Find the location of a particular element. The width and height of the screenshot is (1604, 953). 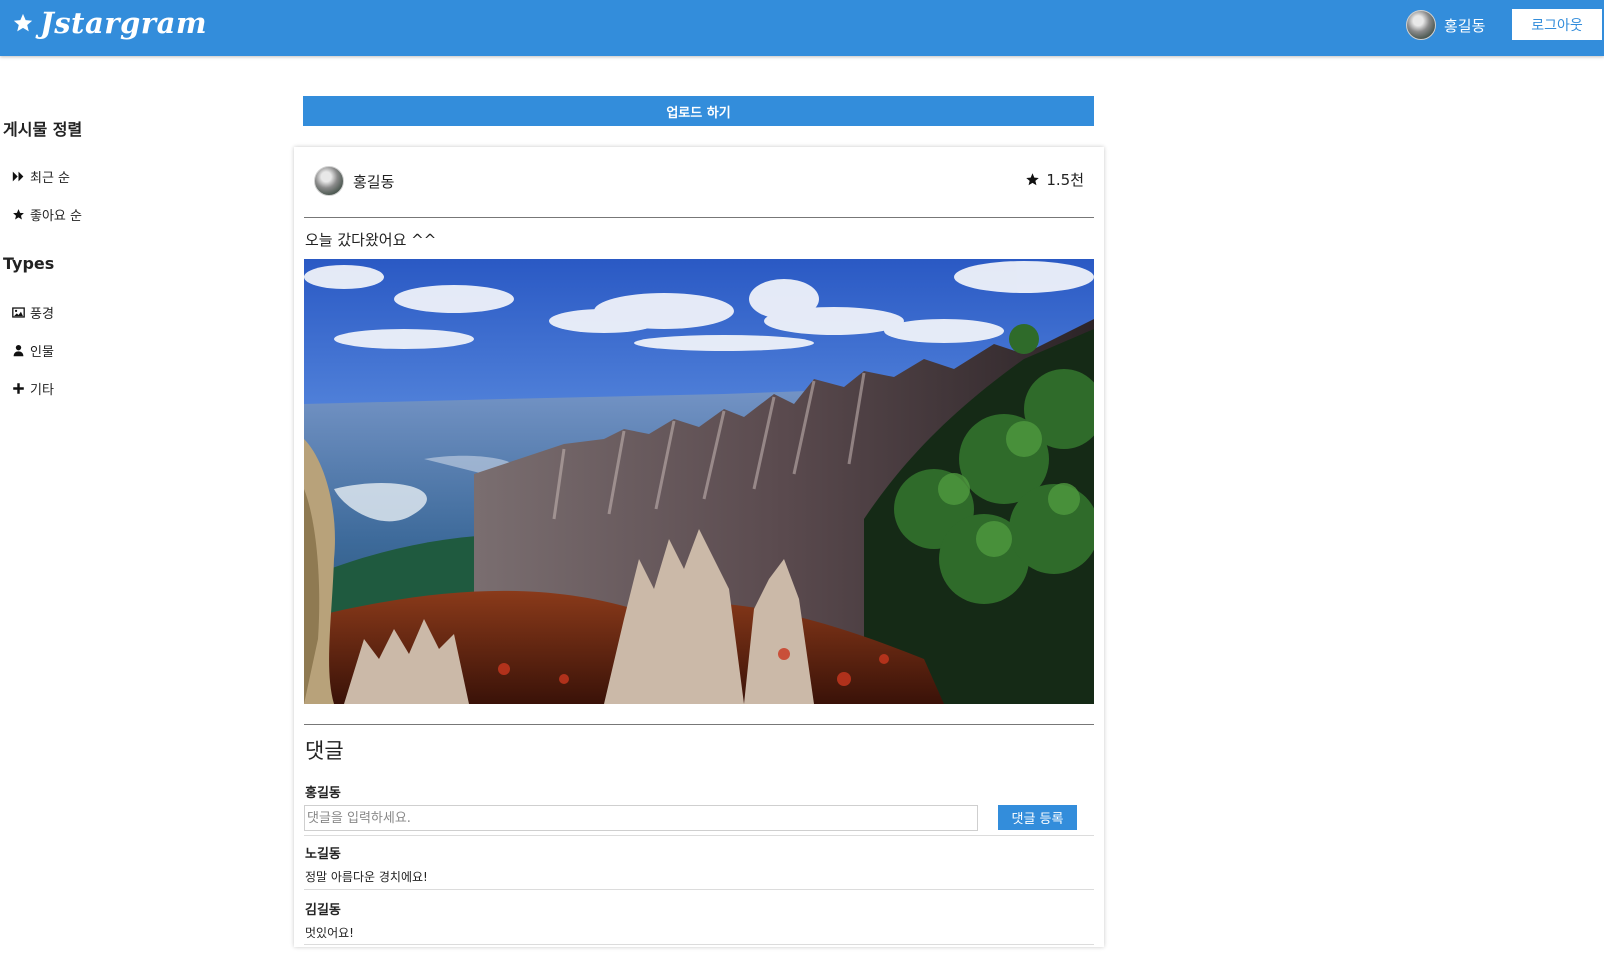

sort-item-likes: 좋아요 순 is located at coordinates (47, 214).